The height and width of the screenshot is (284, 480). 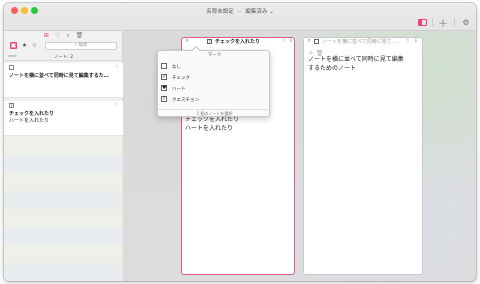 I want to click on note-line: チェックを入れたり, so click(x=212, y=119).